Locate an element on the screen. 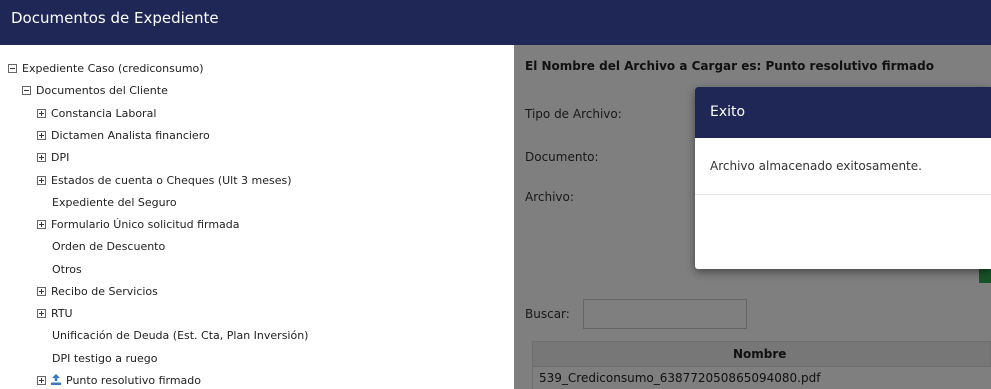 This screenshot has height=389, width=991. tree-item: Expediente del Seguro is located at coordinates (114, 203).